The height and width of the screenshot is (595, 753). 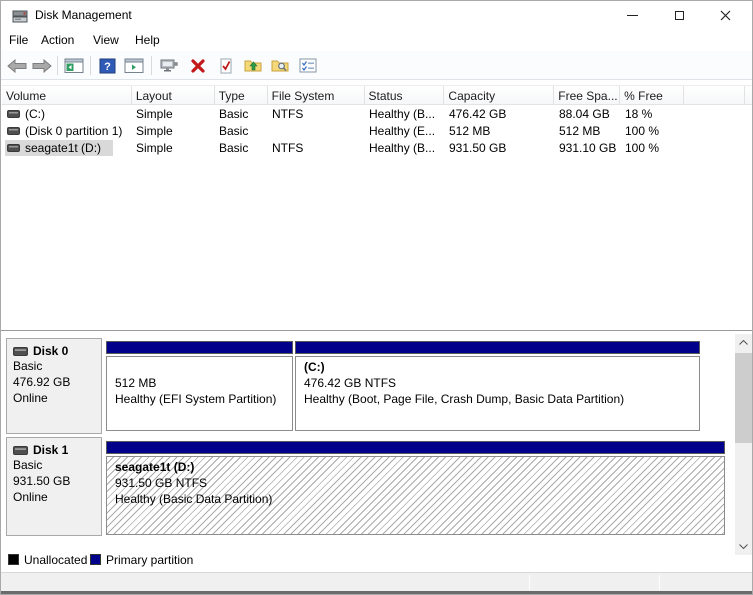 I want to click on scroll-up-button, so click(x=743, y=342).